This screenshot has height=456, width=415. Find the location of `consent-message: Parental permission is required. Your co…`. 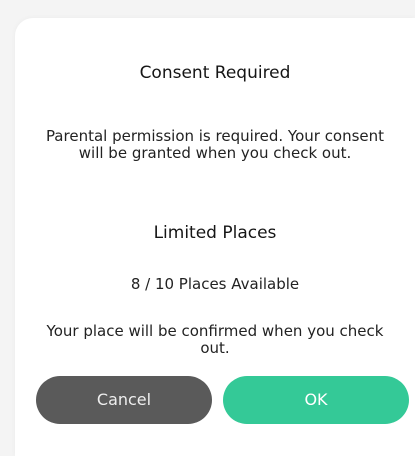

consent-message: Parental permission is required. Your co… is located at coordinates (215, 144).